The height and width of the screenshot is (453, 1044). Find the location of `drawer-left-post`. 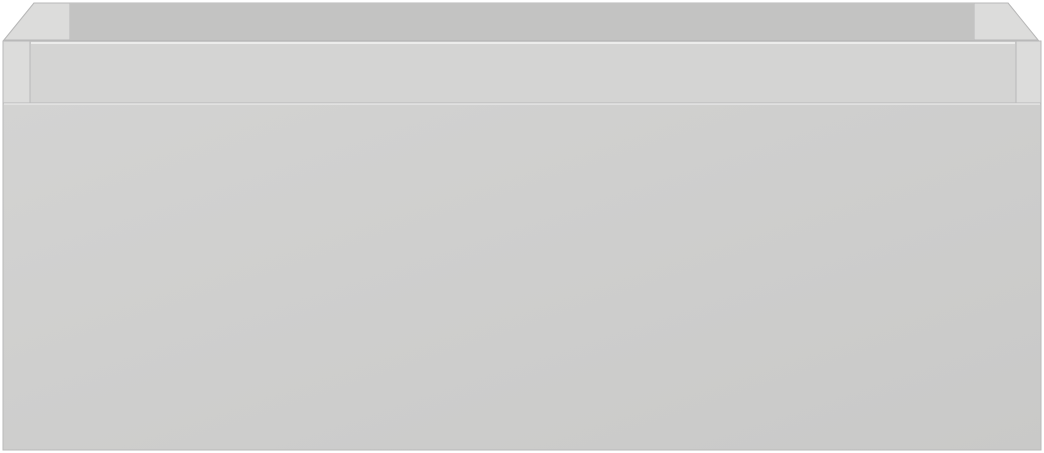

drawer-left-post is located at coordinates (16, 72).